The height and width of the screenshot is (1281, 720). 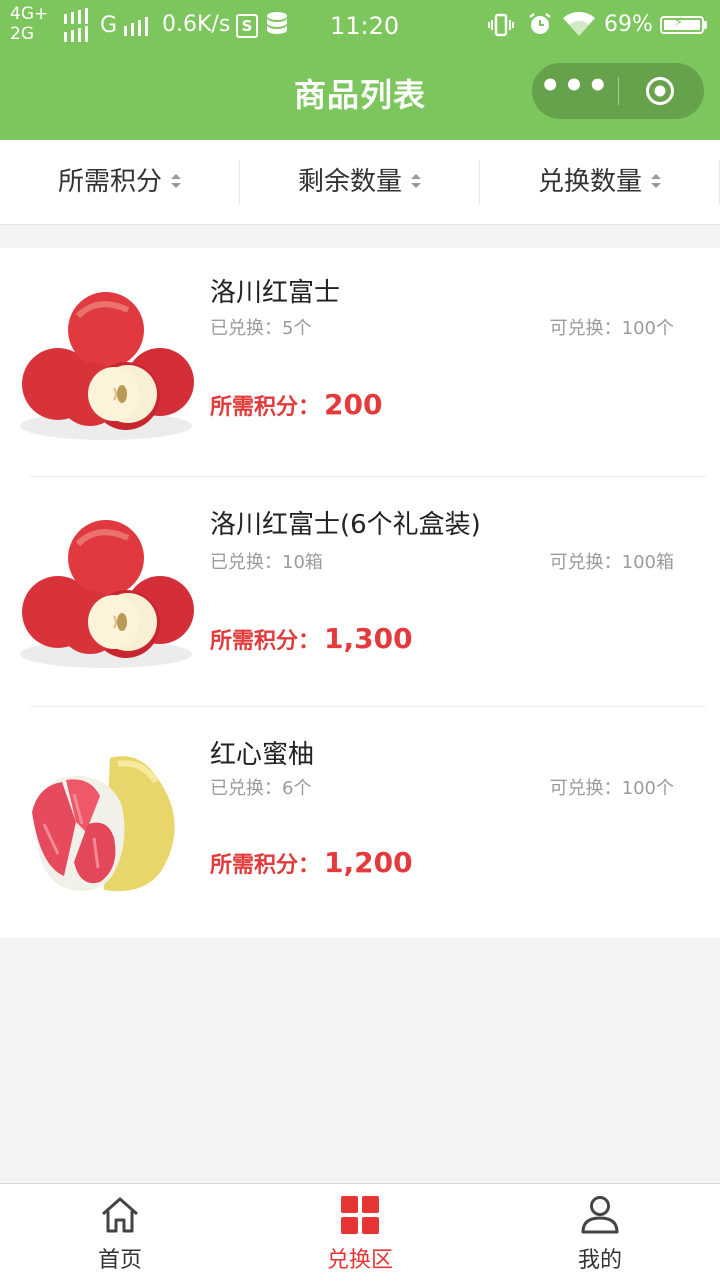 What do you see at coordinates (705, 25) in the screenshot?
I see `battery-tip` at bounding box center [705, 25].